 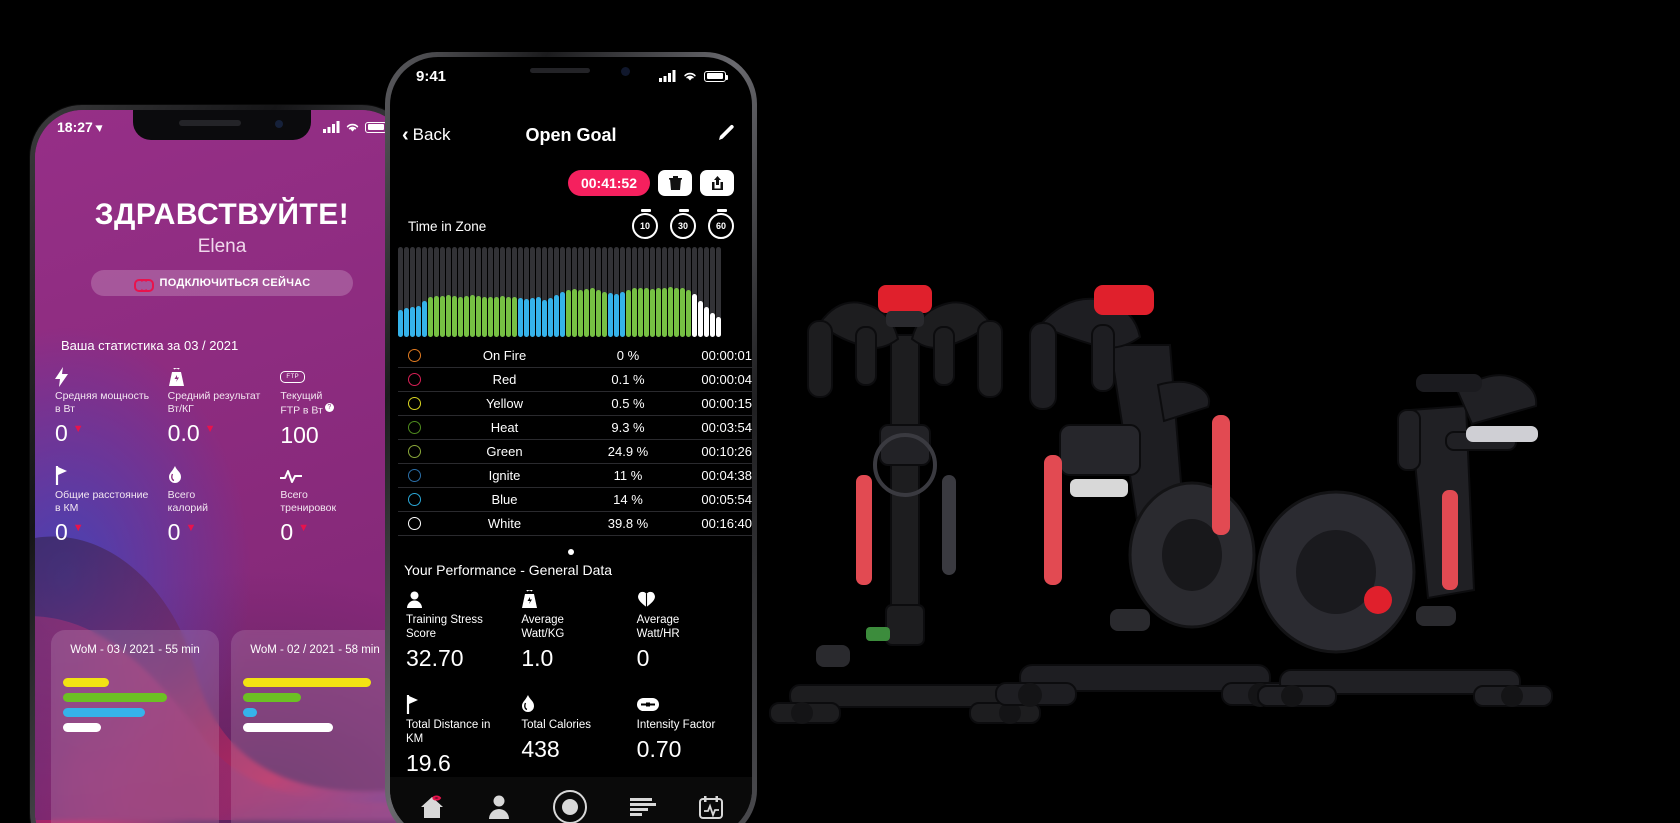 I want to click on stat-total-calories: Всего калорий 0 ▼, so click(x=224, y=505).